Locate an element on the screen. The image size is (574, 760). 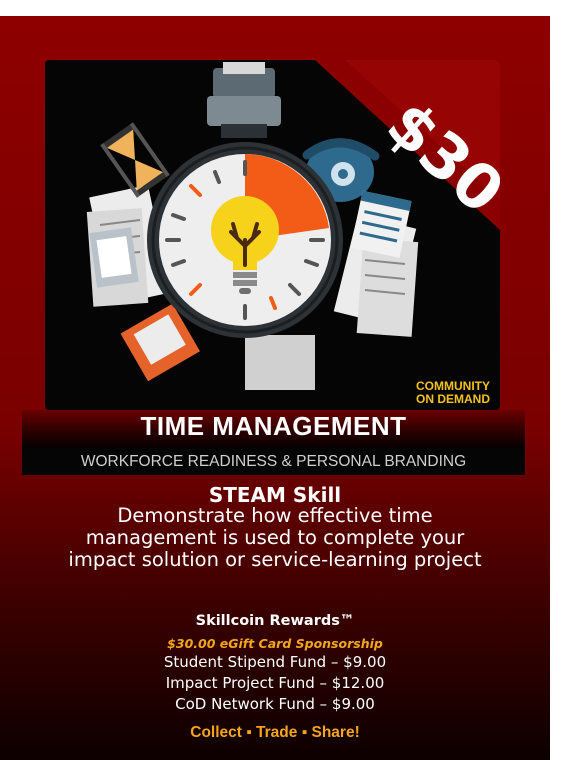
rewards-heading: Skillcoin Rewards™ is located at coordinates (275, 621).